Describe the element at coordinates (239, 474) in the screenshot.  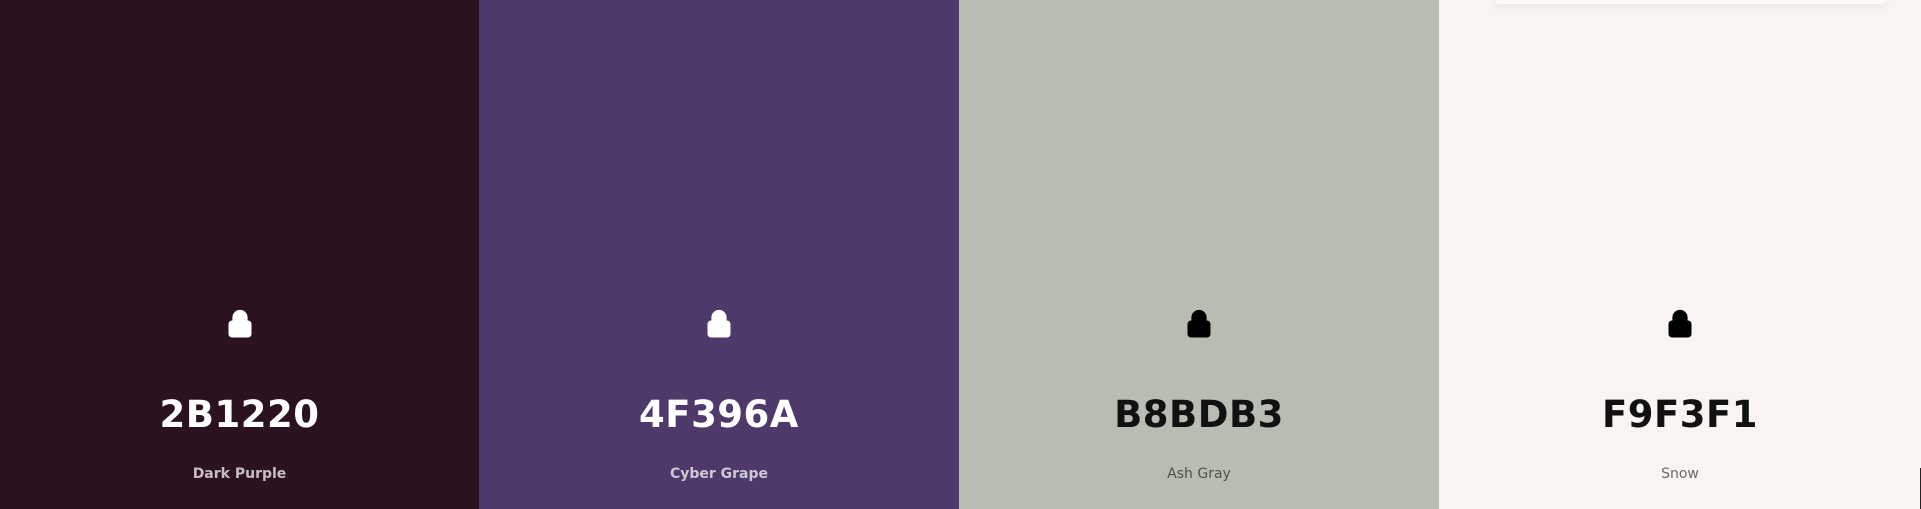
I see `color-name: Dark Purple` at that location.